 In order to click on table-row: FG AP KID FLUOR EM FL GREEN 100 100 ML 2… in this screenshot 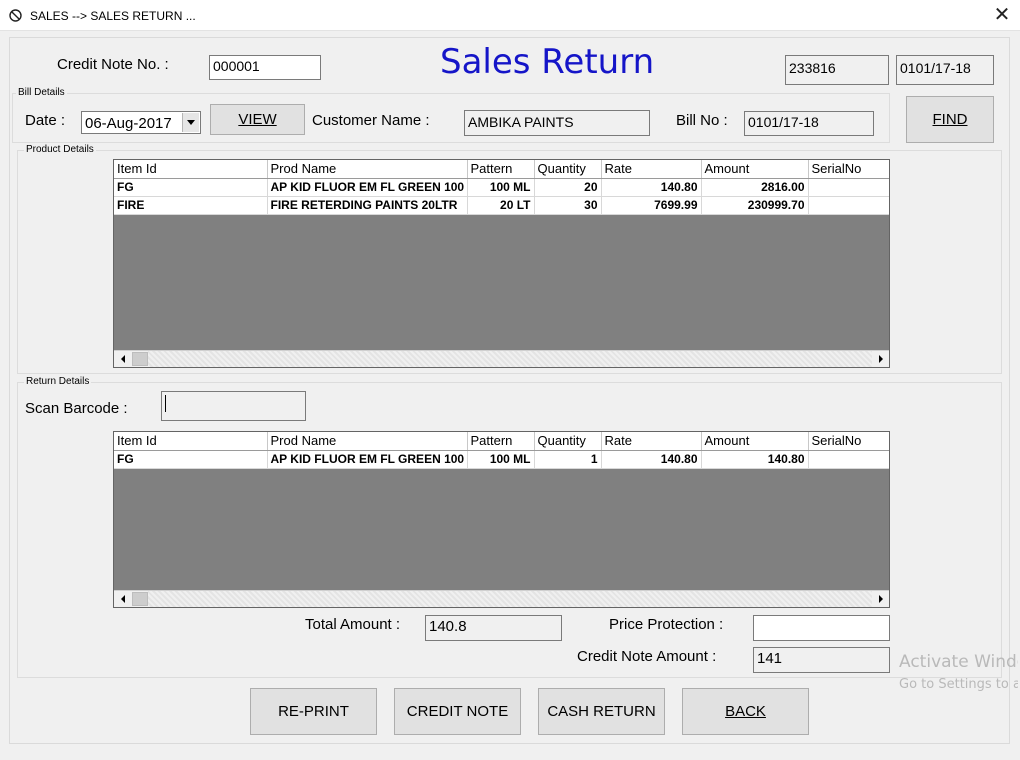, I will do `click(501, 187)`.